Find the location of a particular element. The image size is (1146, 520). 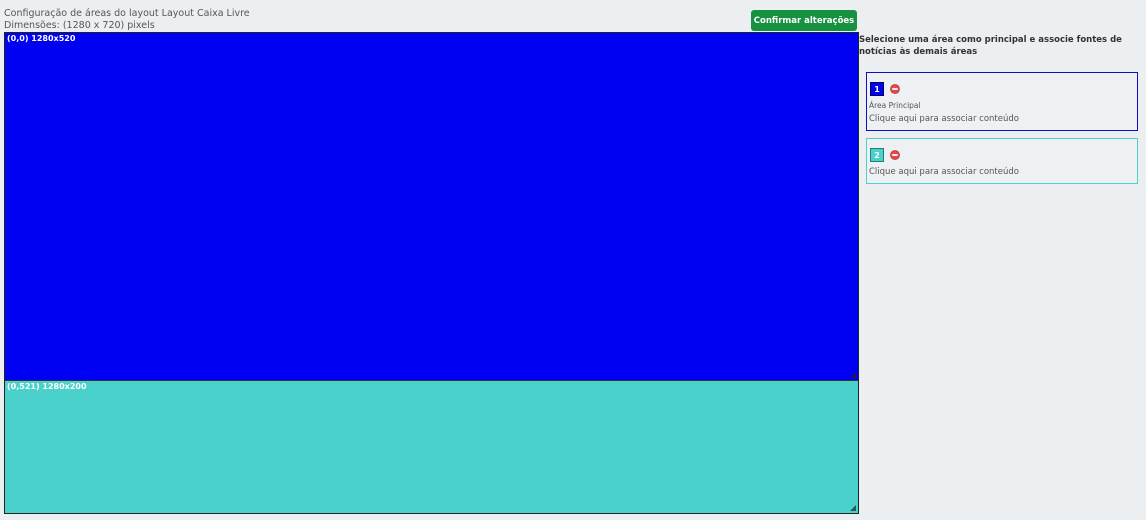

layout-dimensions: Dimensões: (1280 x 720) pixels is located at coordinates (79, 25).